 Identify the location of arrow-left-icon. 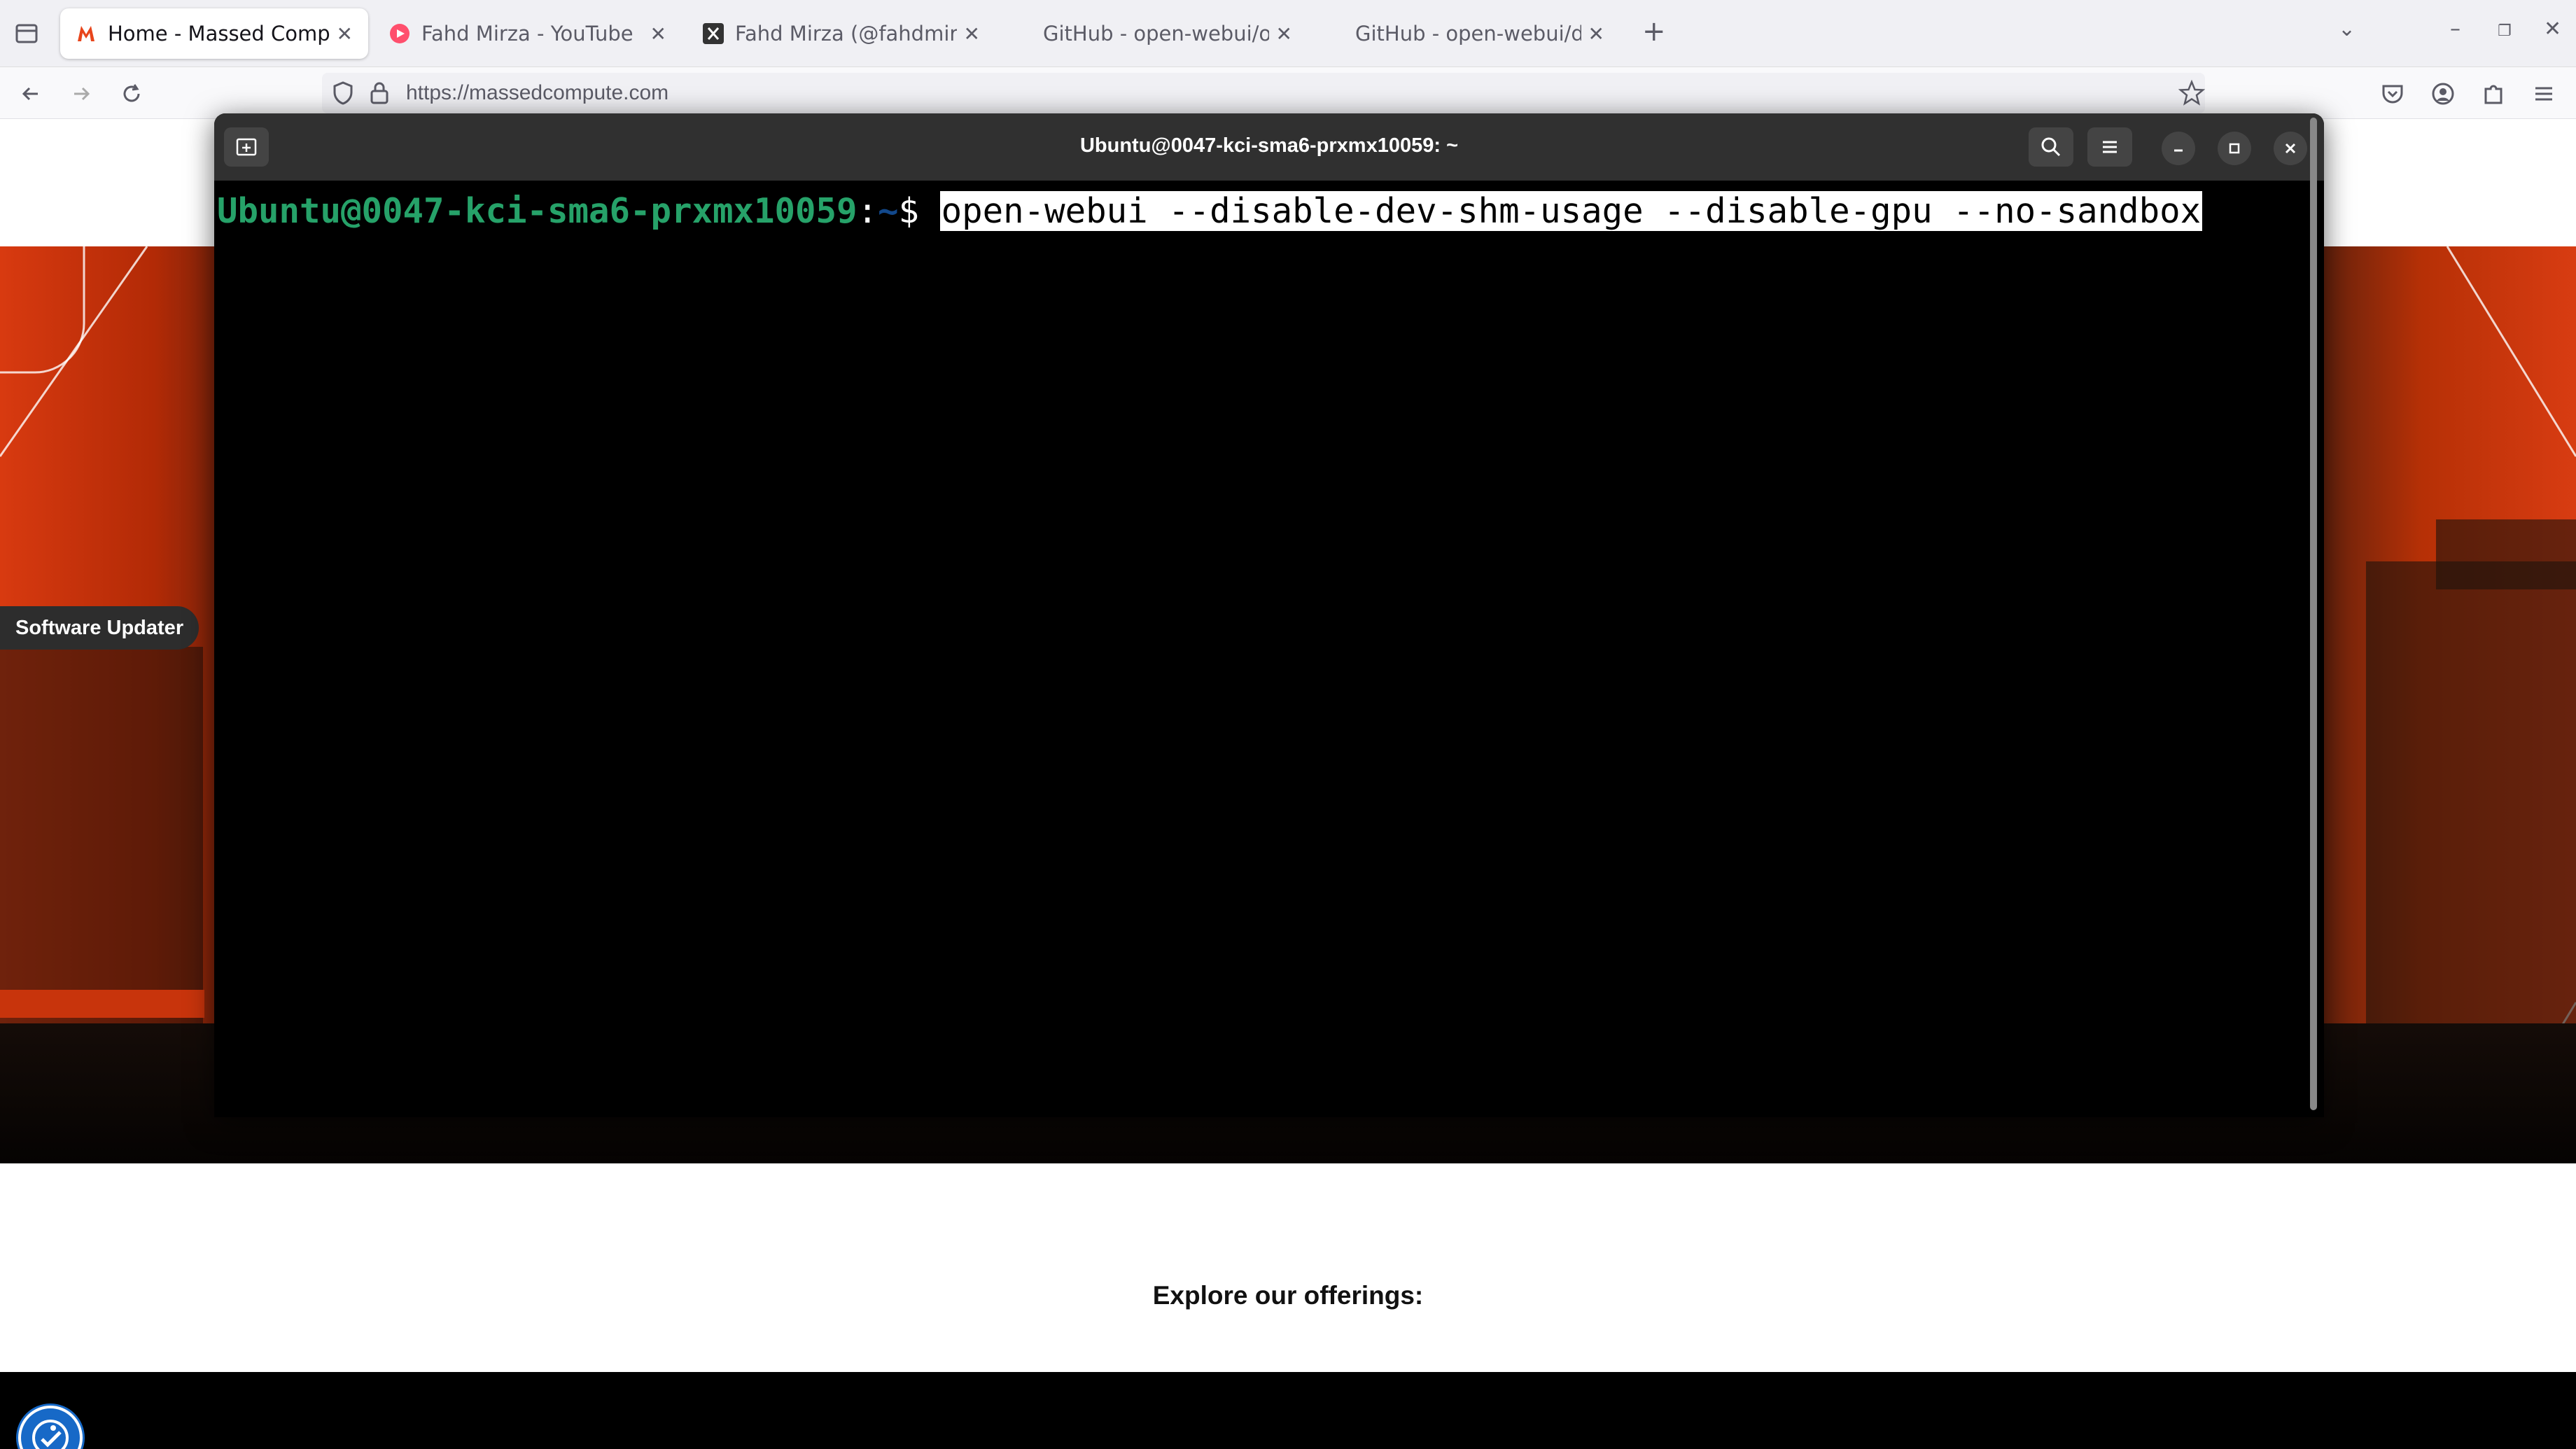
(30, 94).